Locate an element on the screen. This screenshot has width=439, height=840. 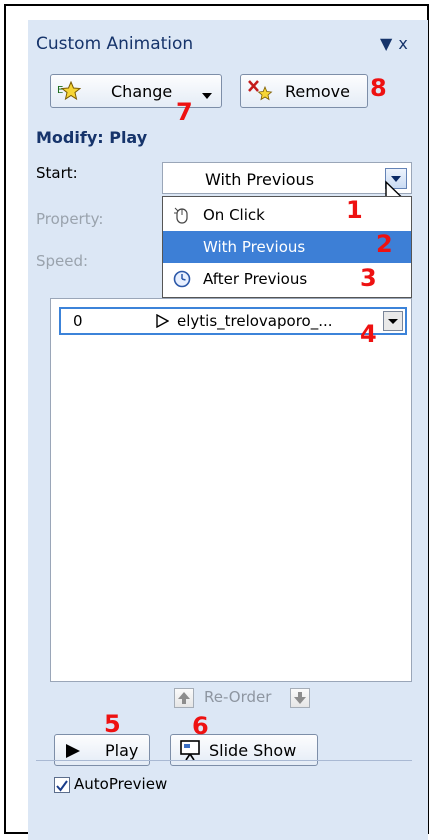
reorder-label: Re-Order is located at coordinates (238, 697).